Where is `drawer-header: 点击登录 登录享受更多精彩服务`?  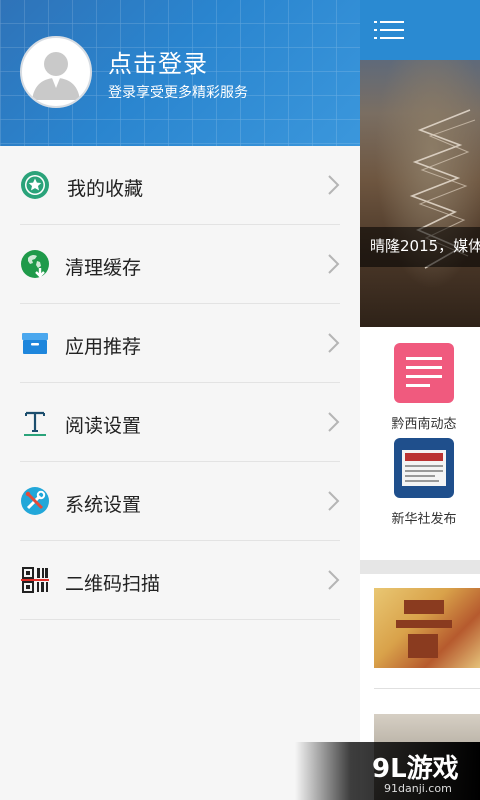
drawer-header: 点击登录 登录享受更多精彩服务 is located at coordinates (180, 73).